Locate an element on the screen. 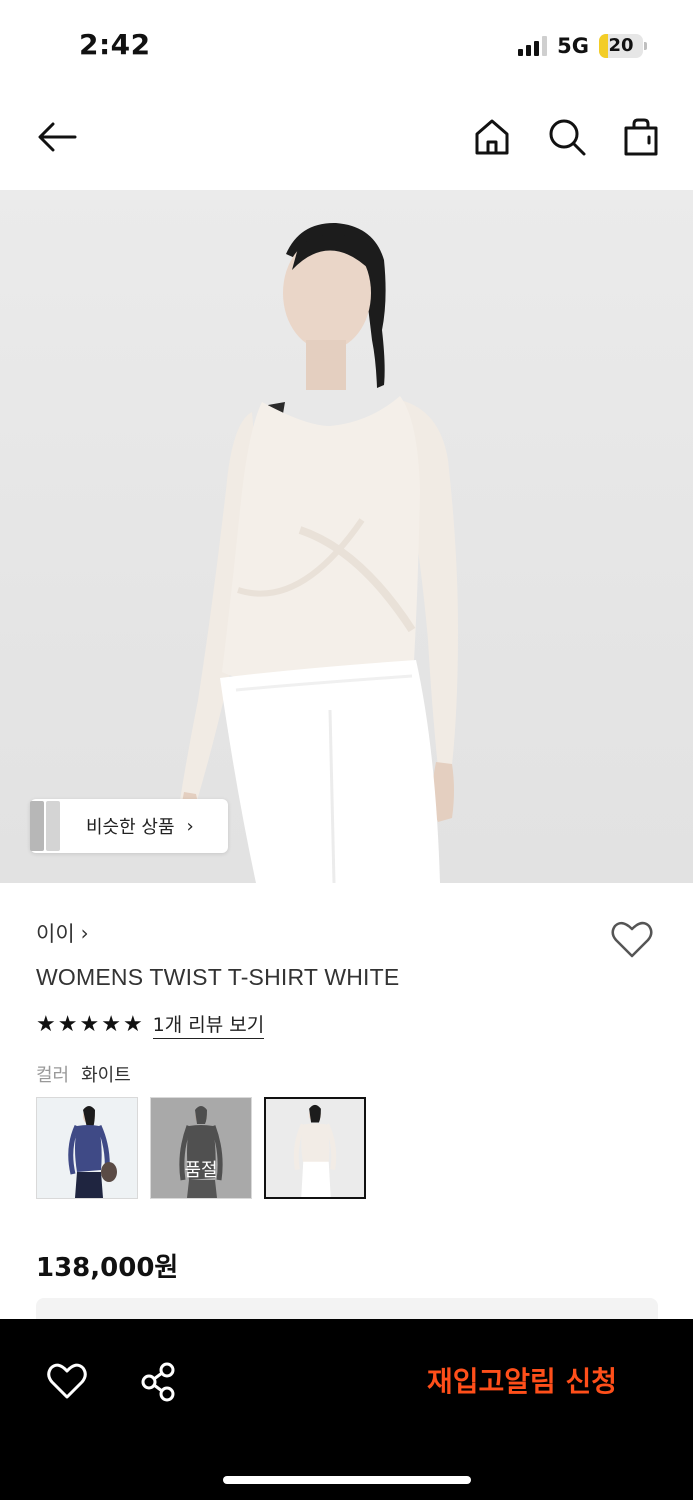 The image size is (693, 1500). similar-products-label: 비슷한 상품 is located at coordinates (130, 827).